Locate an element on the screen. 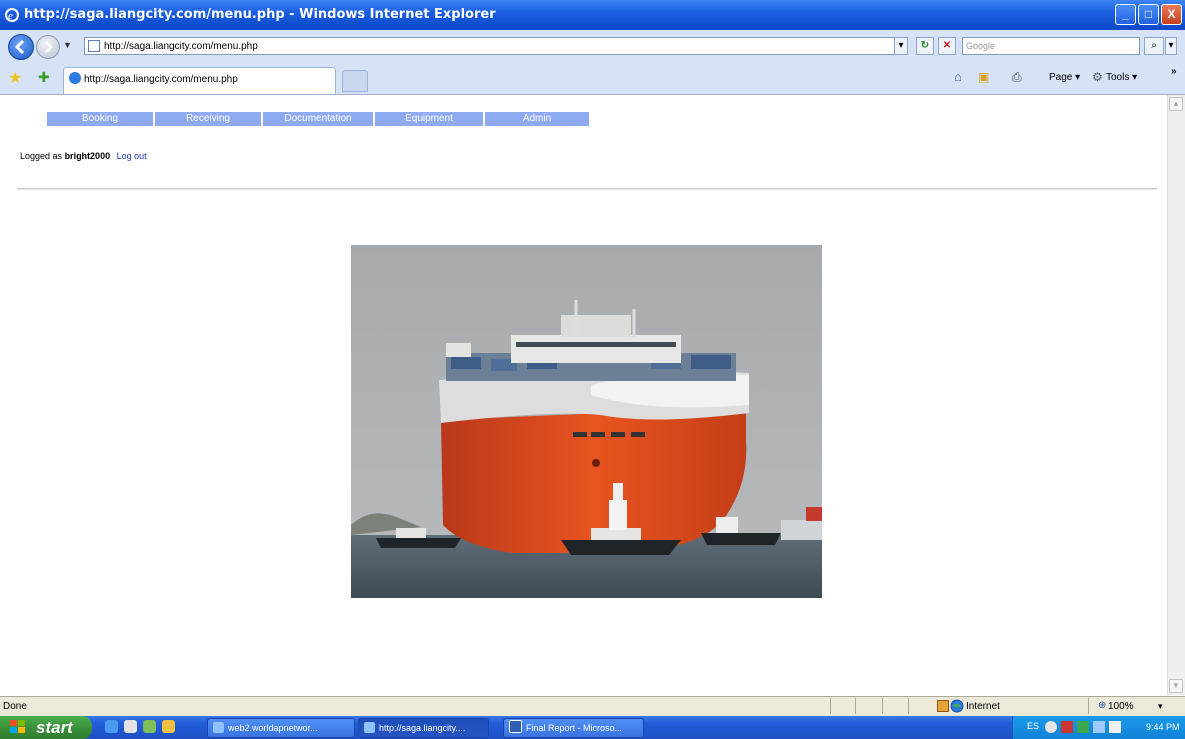 The image size is (1185, 739). zoom-dropdown-icon: ▾ is located at coordinates (1160, 706).